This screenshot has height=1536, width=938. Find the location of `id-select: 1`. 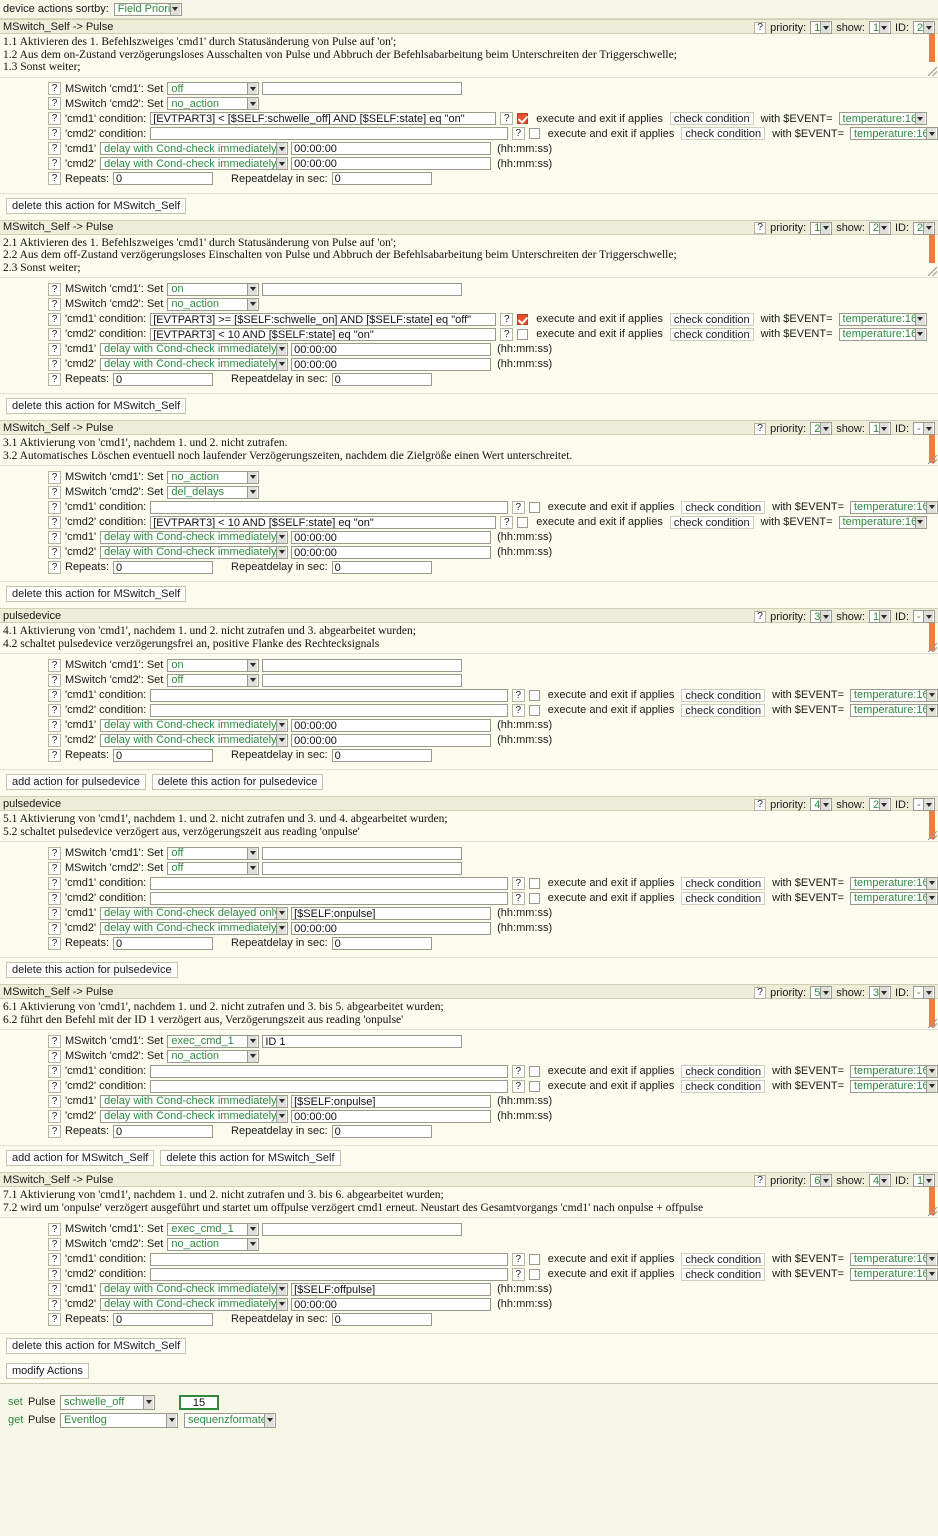

id-select: 1 is located at coordinates (924, 1180).